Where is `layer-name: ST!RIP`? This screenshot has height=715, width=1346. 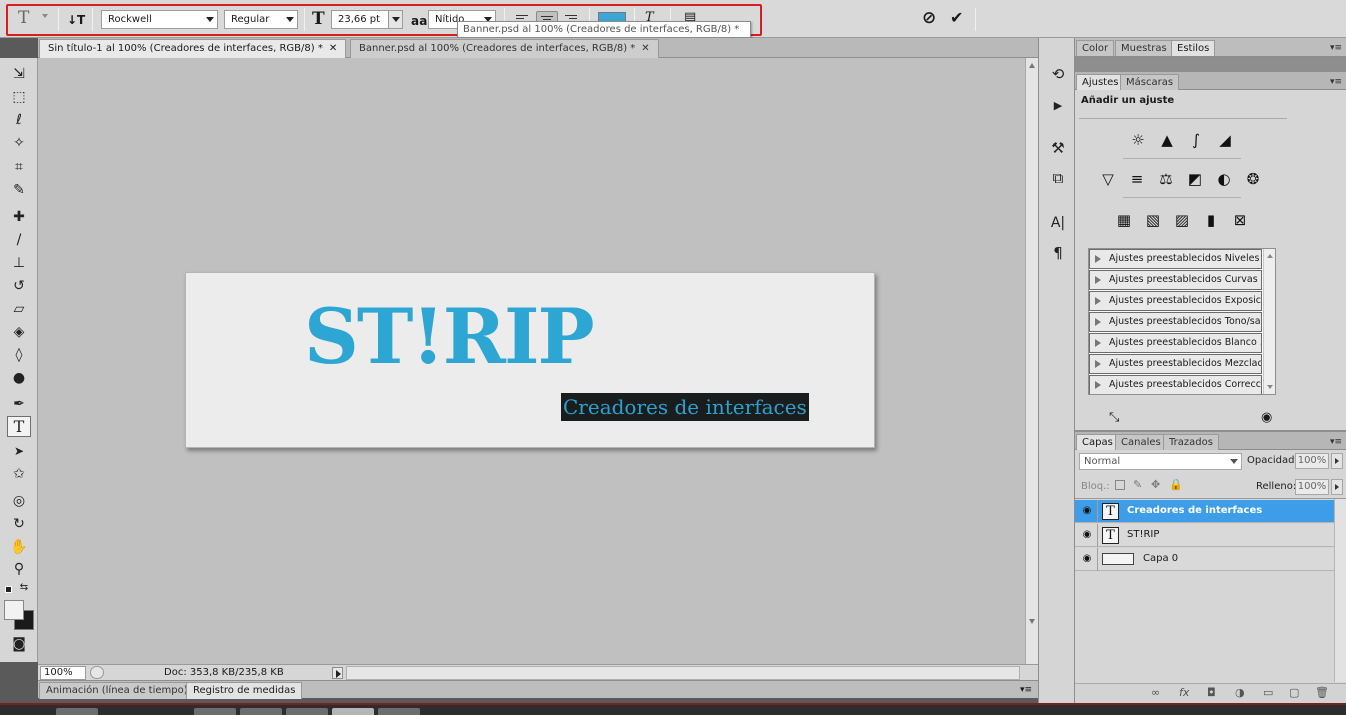
layer-name: ST!RIP is located at coordinates (1143, 534).